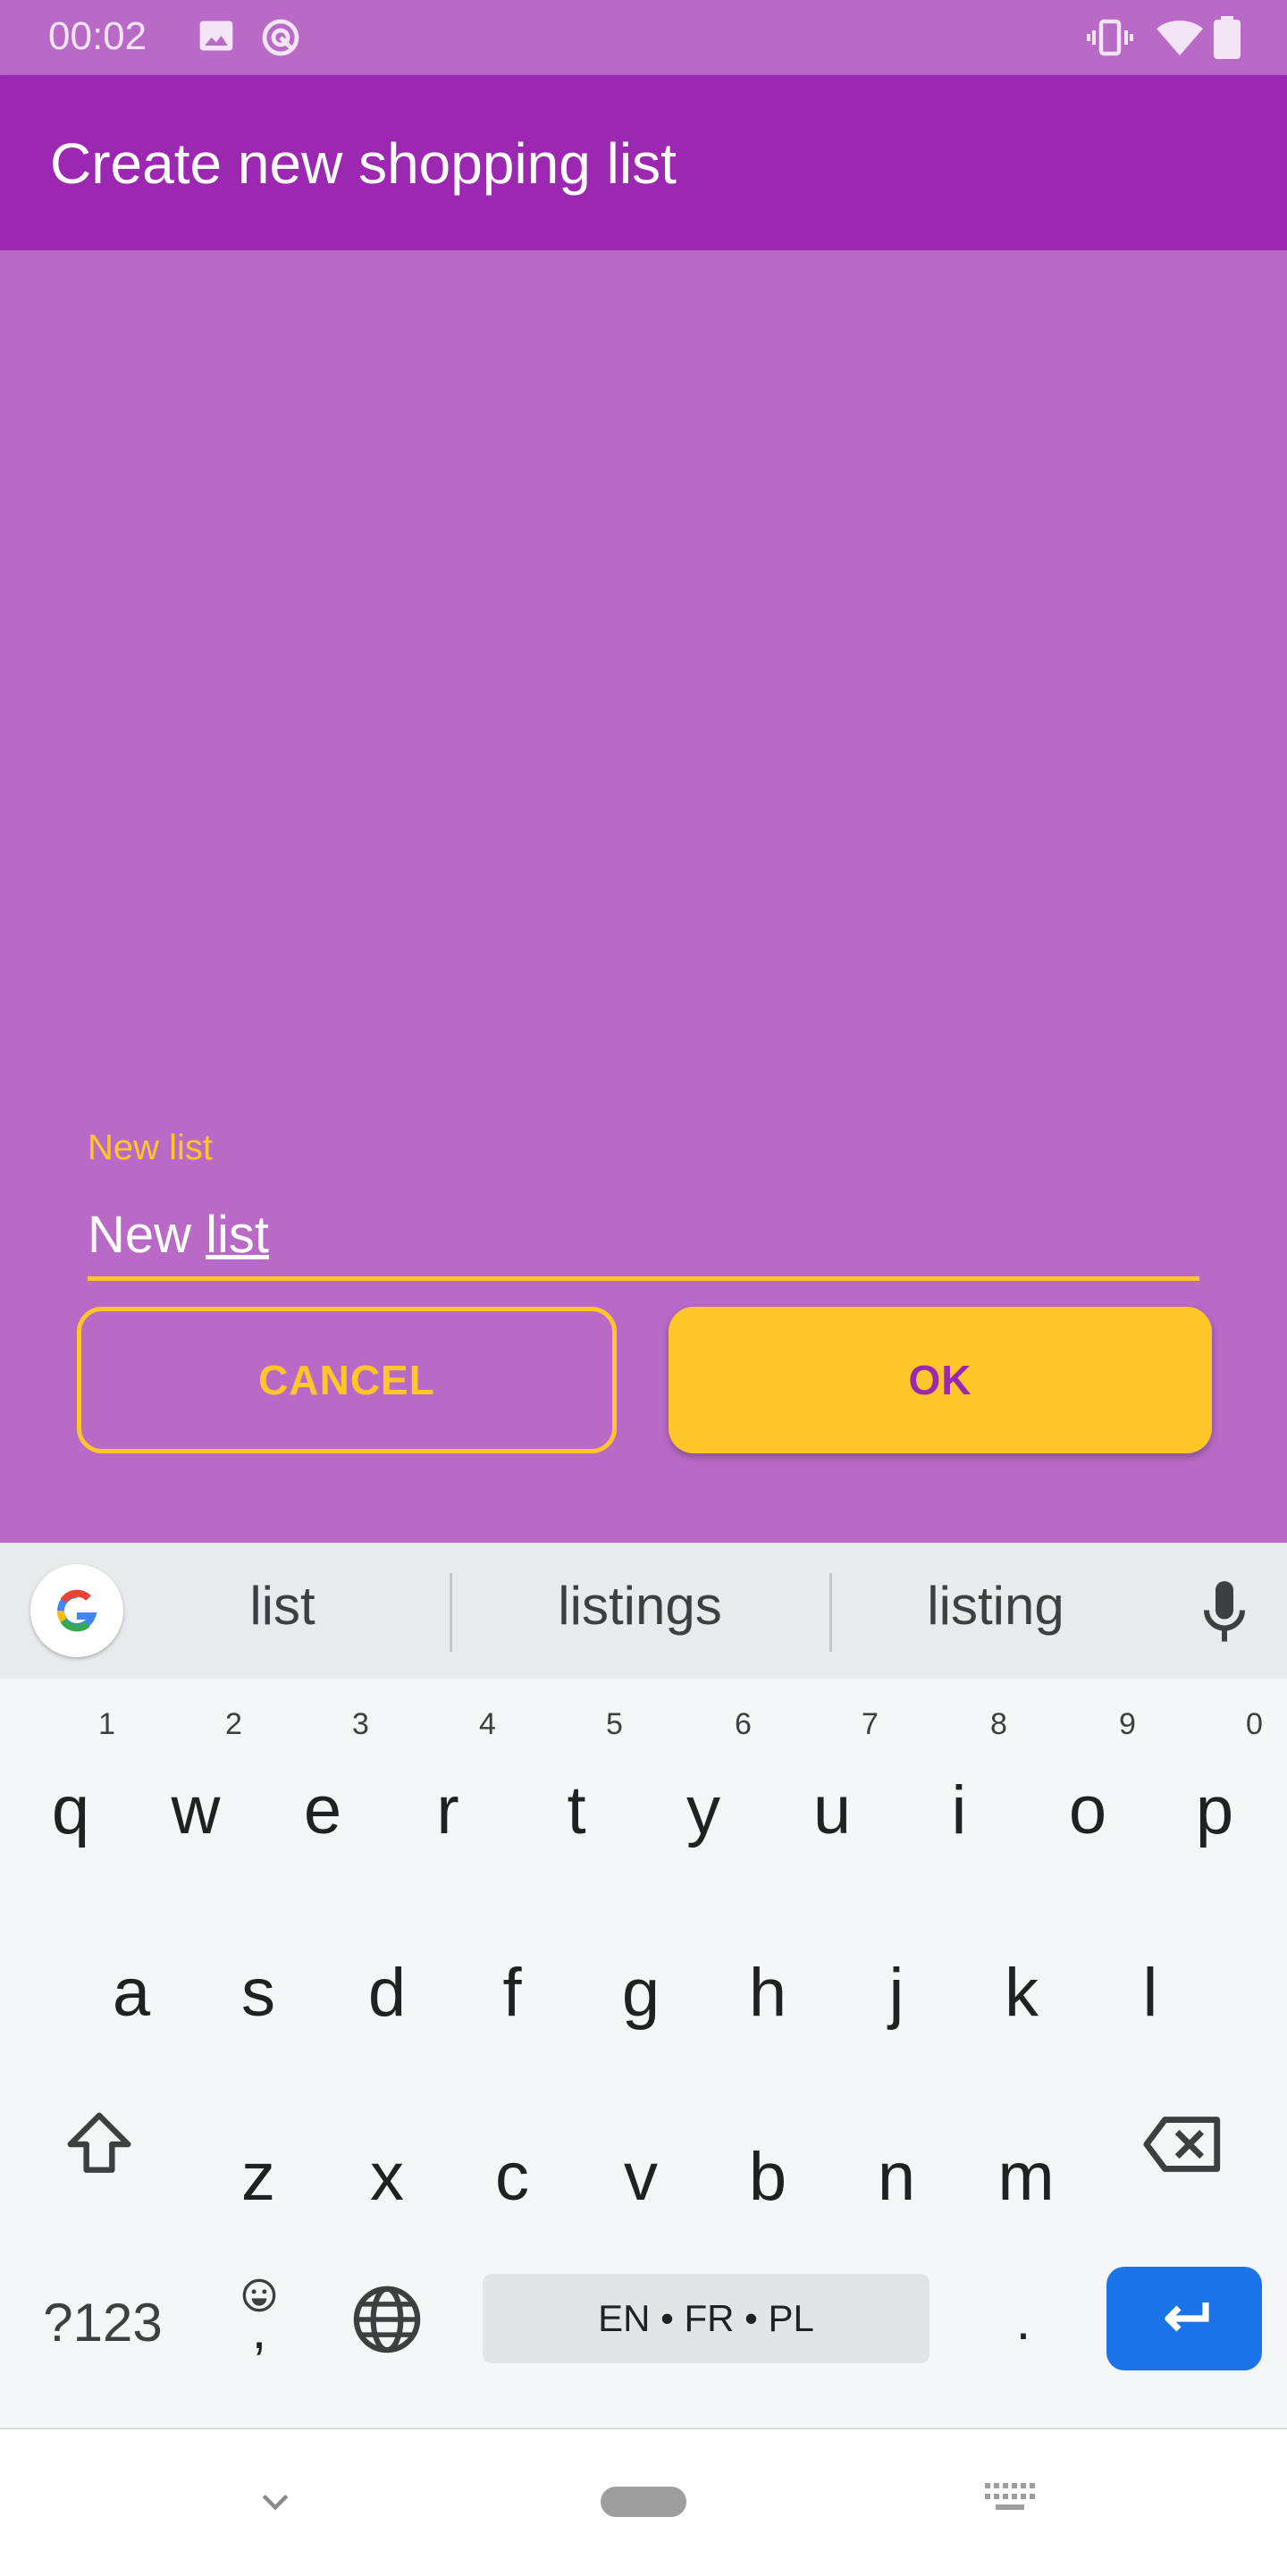 This screenshot has width=1287, height=2576. Describe the element at coordinates (1180, 38) in the screenshot. I see `wifi-icon` at that location.